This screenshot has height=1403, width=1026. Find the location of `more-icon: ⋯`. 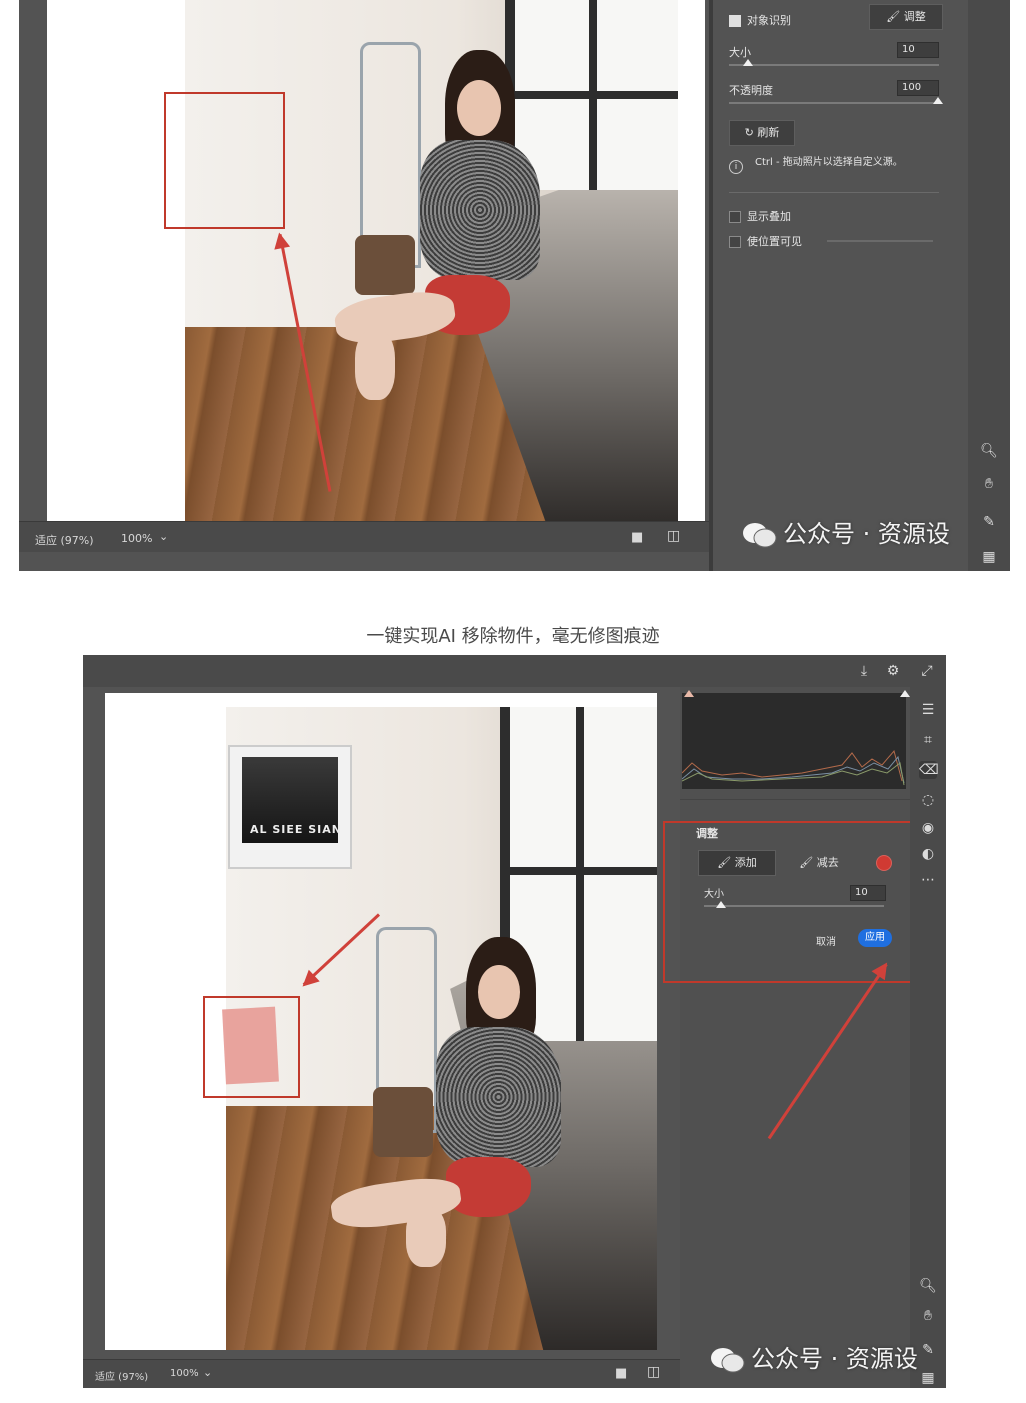

more-icon: ⋯ is located at coordinates (928, 880).